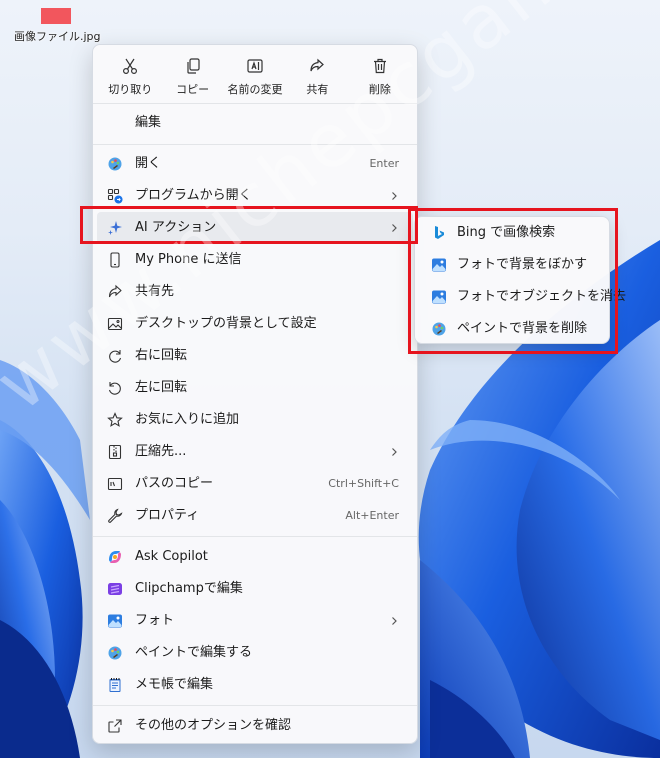 The image size is (660, 758). What do you see at coordinates (255, 420) in the screenshot?
I see `menu-item-add-favorites: お気に入りに追加` at bounding box center [255, 420].